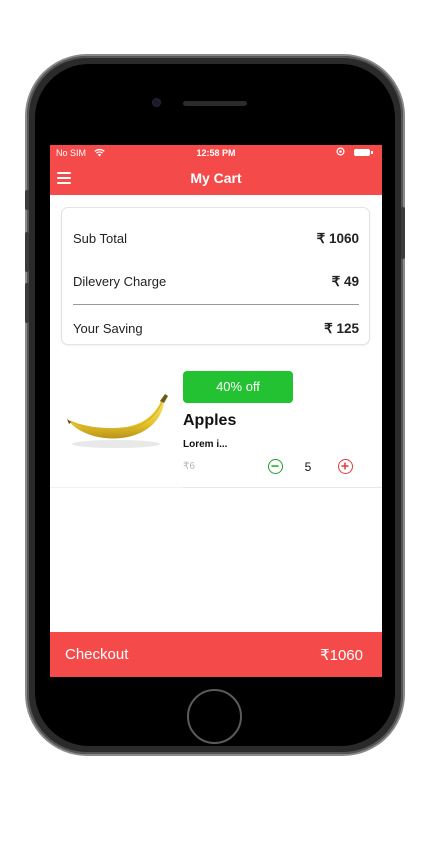  I want to click on battery-icon, so click(363, 152).